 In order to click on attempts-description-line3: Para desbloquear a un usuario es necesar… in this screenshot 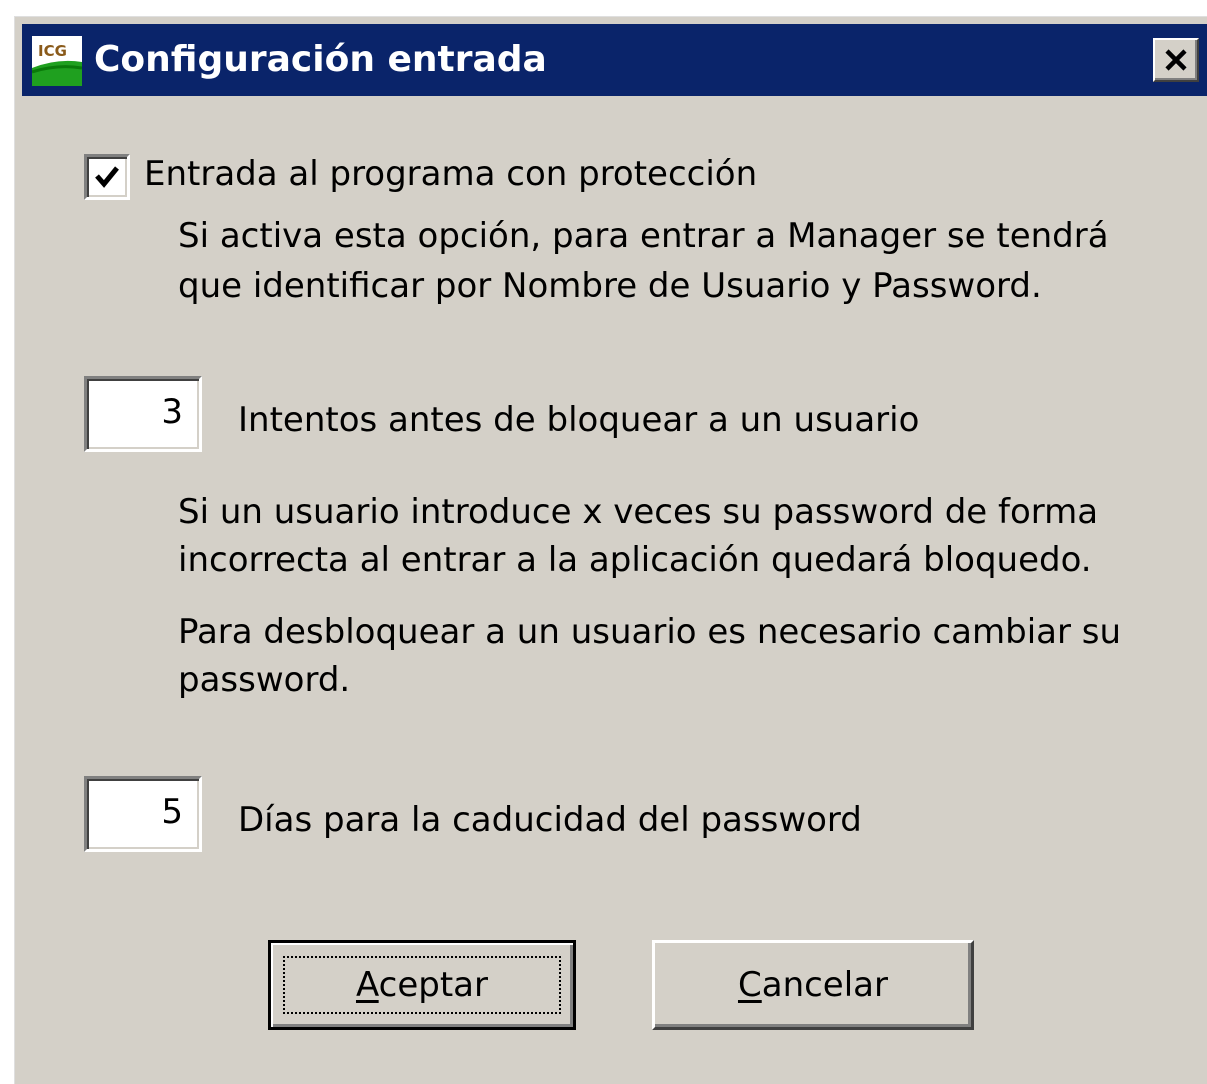, I will do `click(650, 632)`.